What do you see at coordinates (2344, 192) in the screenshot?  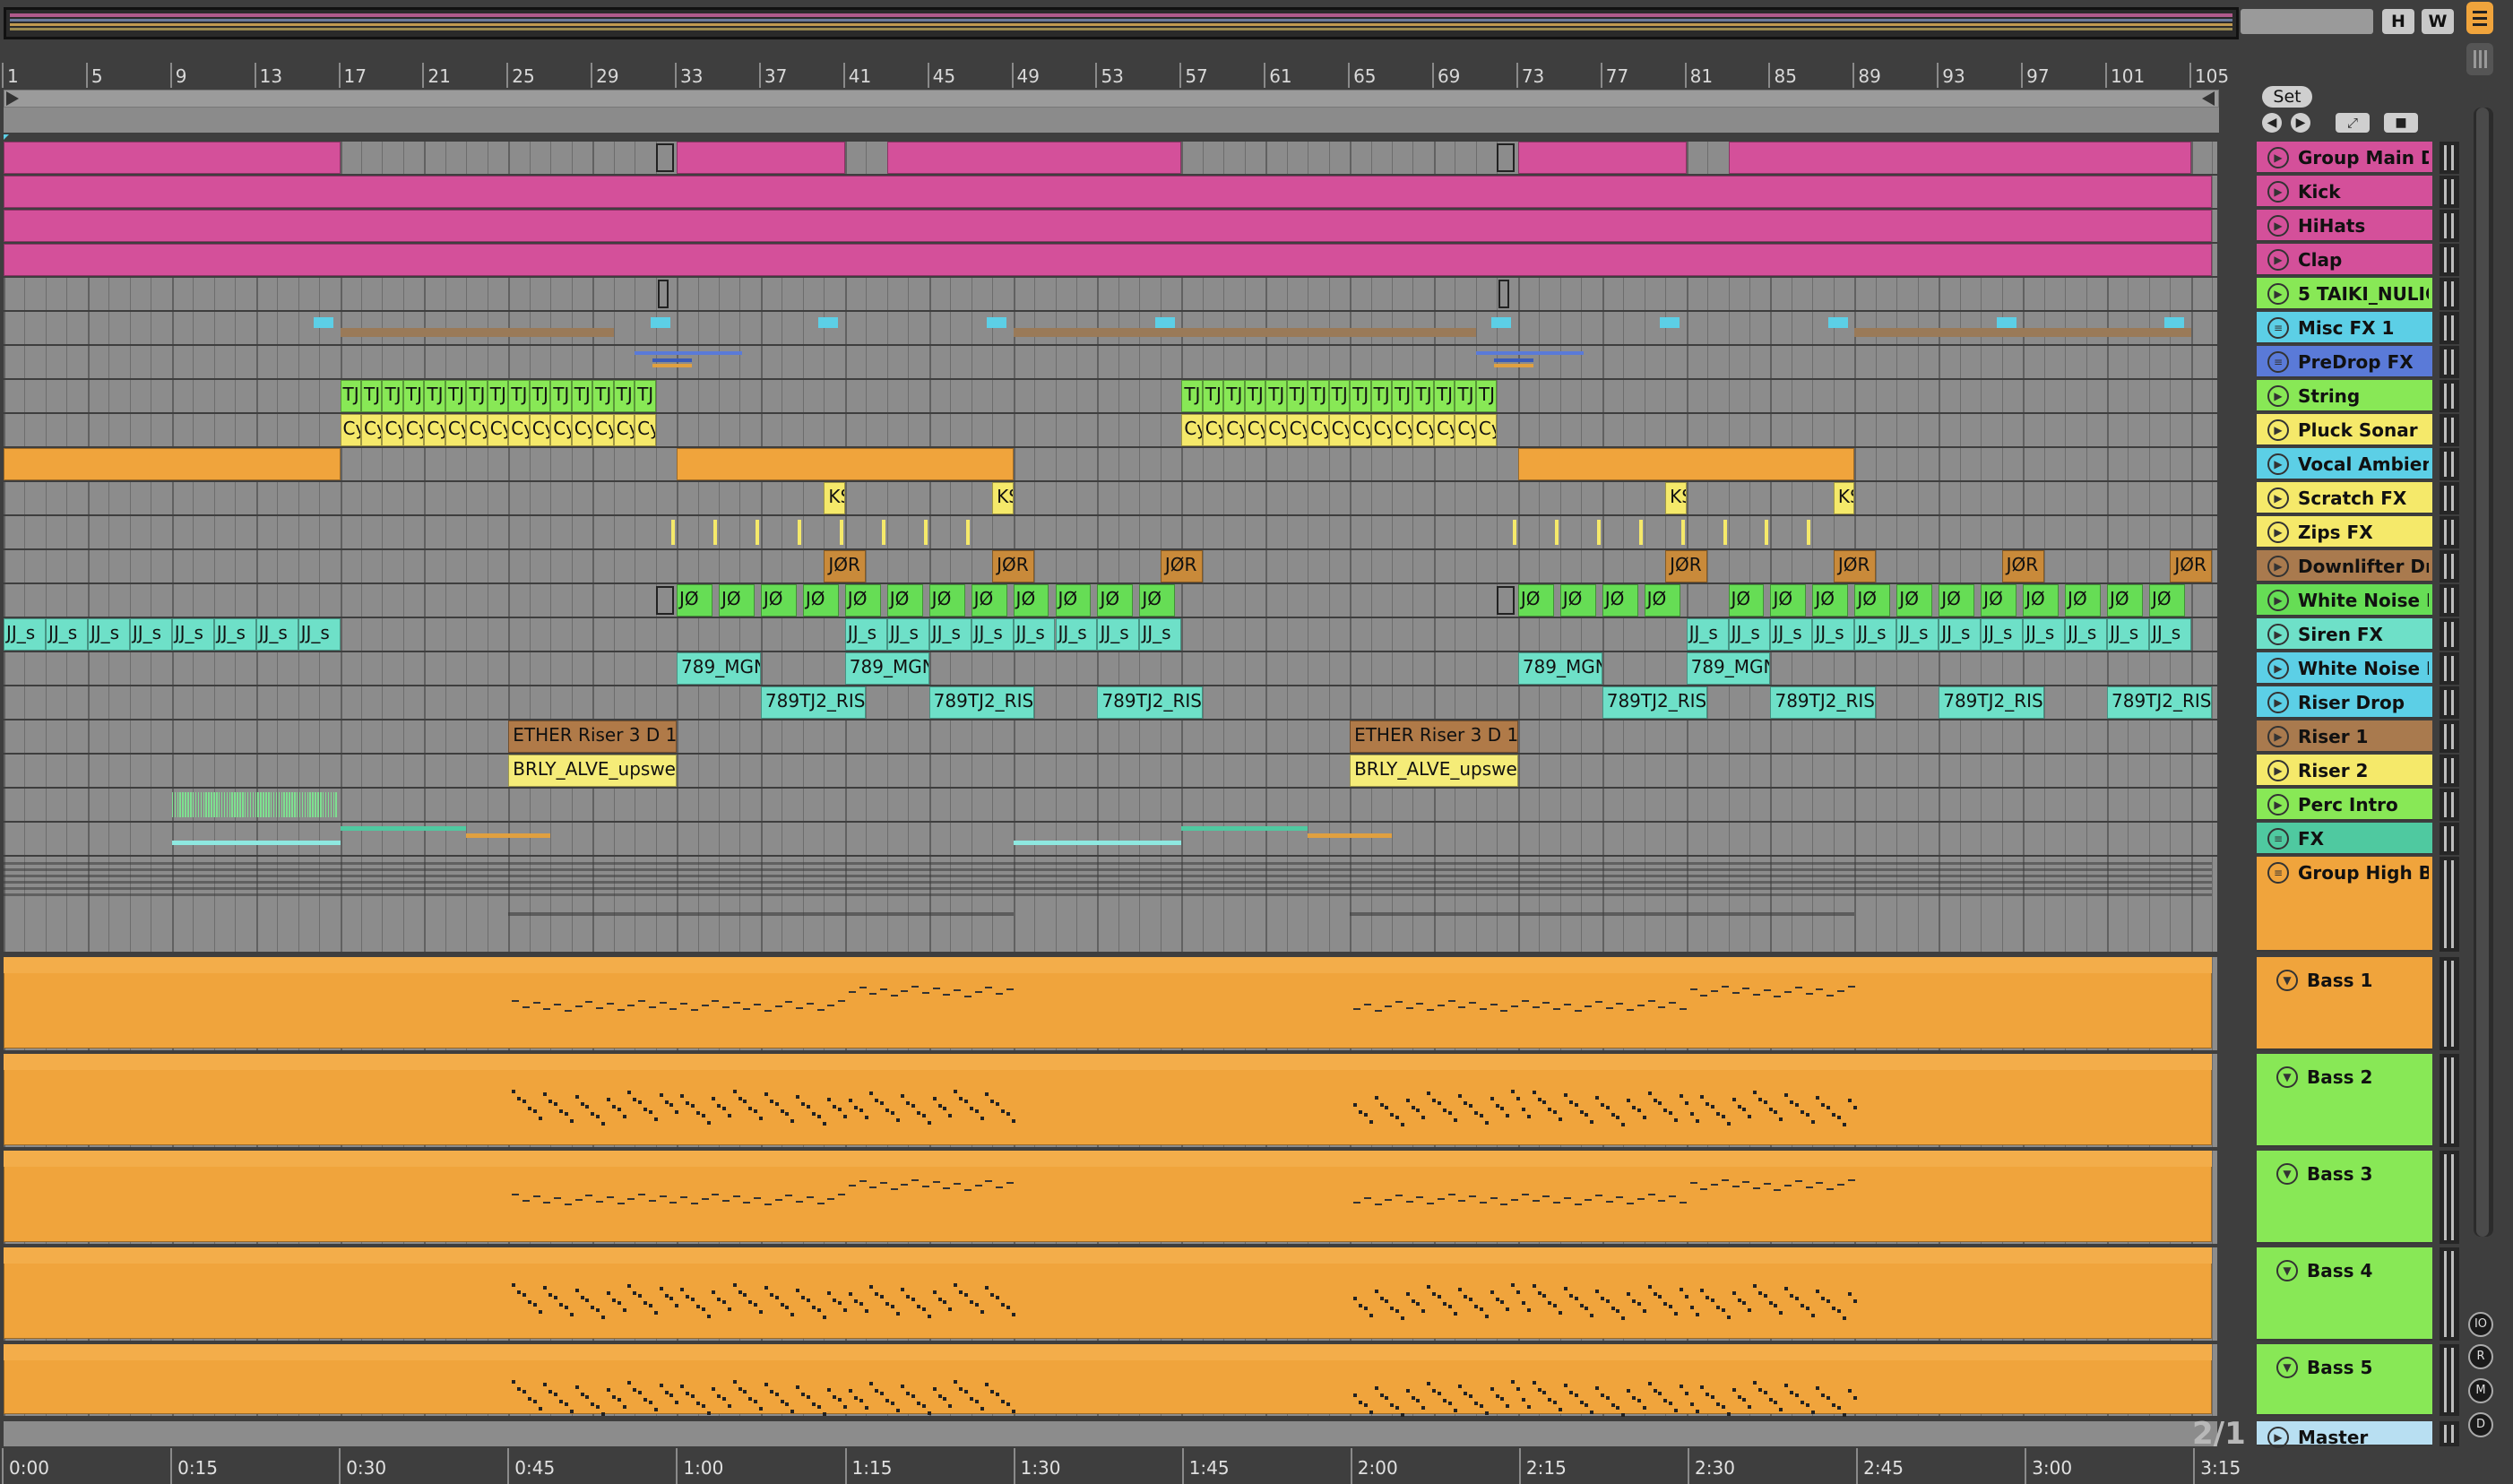 I see `track-header: ▶ Kick` at bounding box center [2344, 192].